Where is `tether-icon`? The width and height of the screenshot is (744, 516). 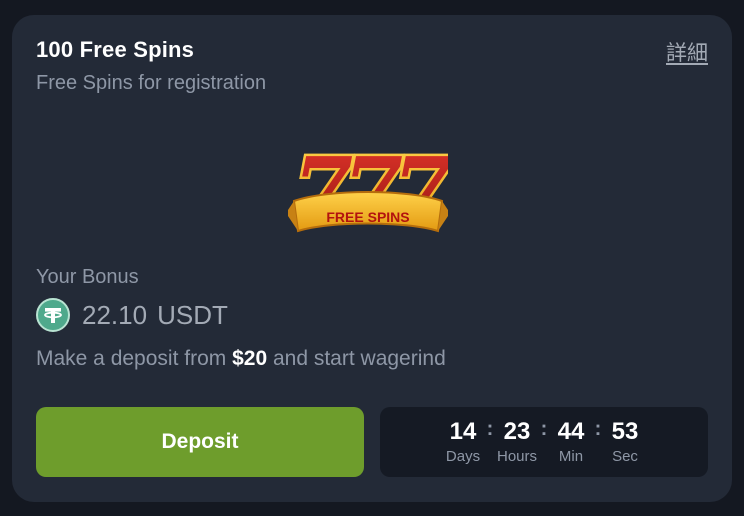 tether-icon is located at coordinates (53, 315).